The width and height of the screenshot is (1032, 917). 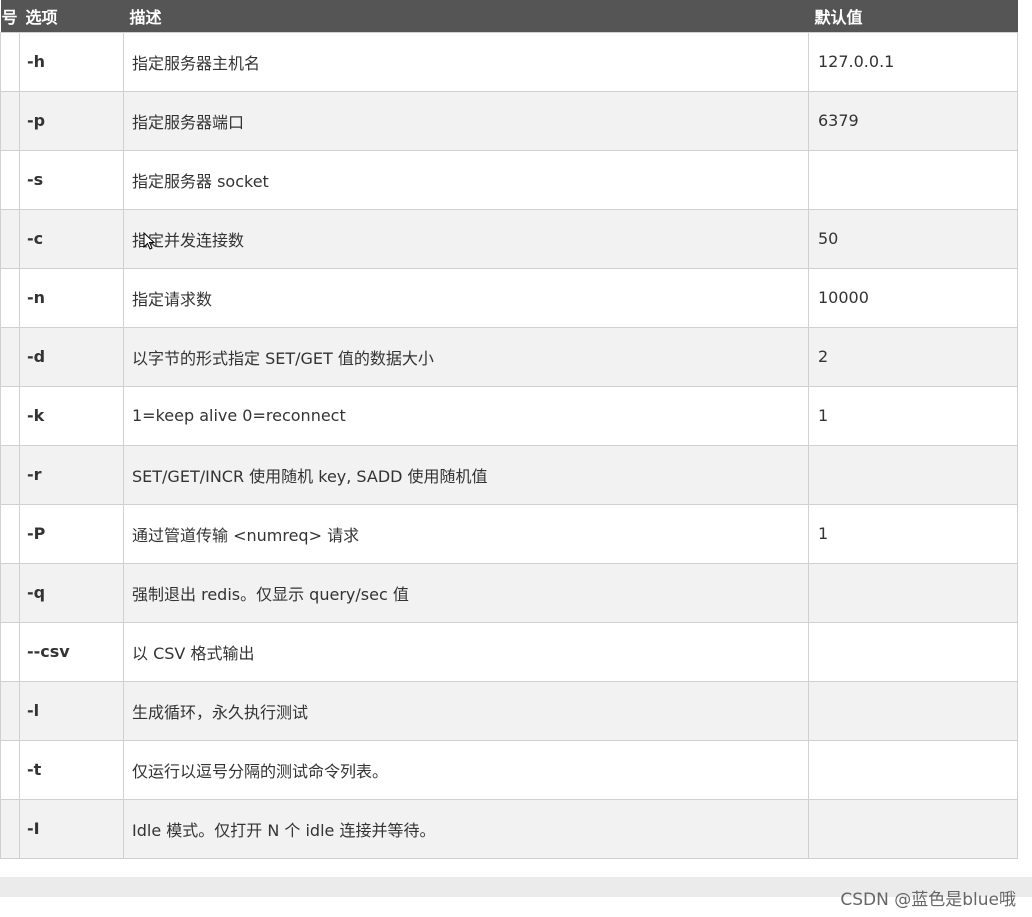 I want to click on default-cell: 127.0.0.1, so click(x=913, y=61).